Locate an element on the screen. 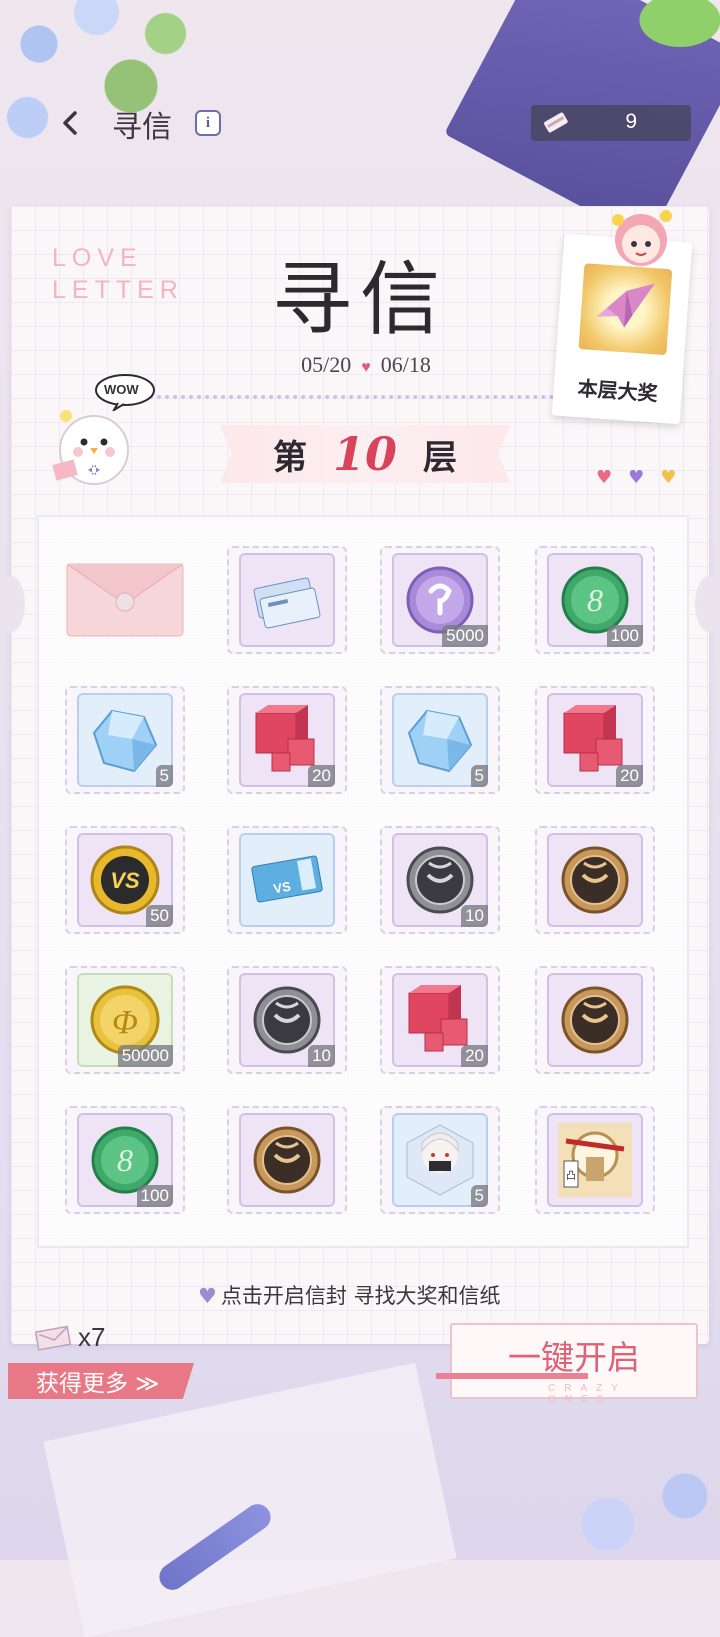 The image size is (720, 1637). love-letter-line1: LOVE is located at coordinates (97, 258).